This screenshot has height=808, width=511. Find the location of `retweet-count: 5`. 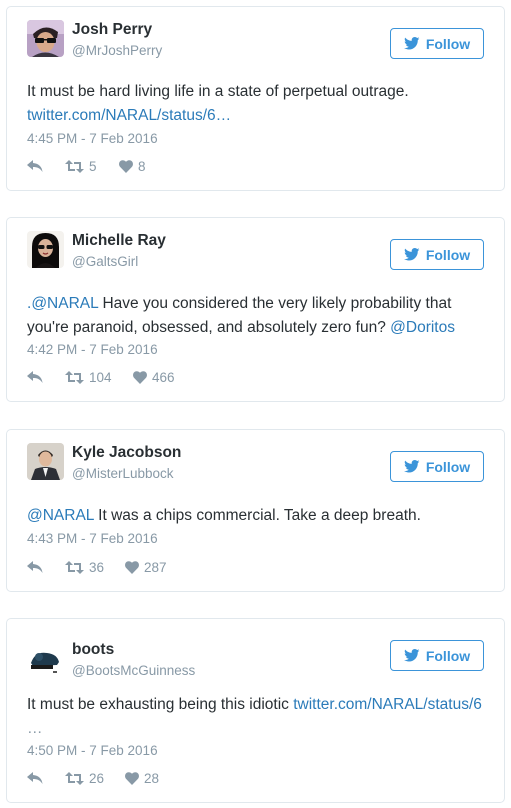

retweet-count: 5 is located at coordinates (93, 166).